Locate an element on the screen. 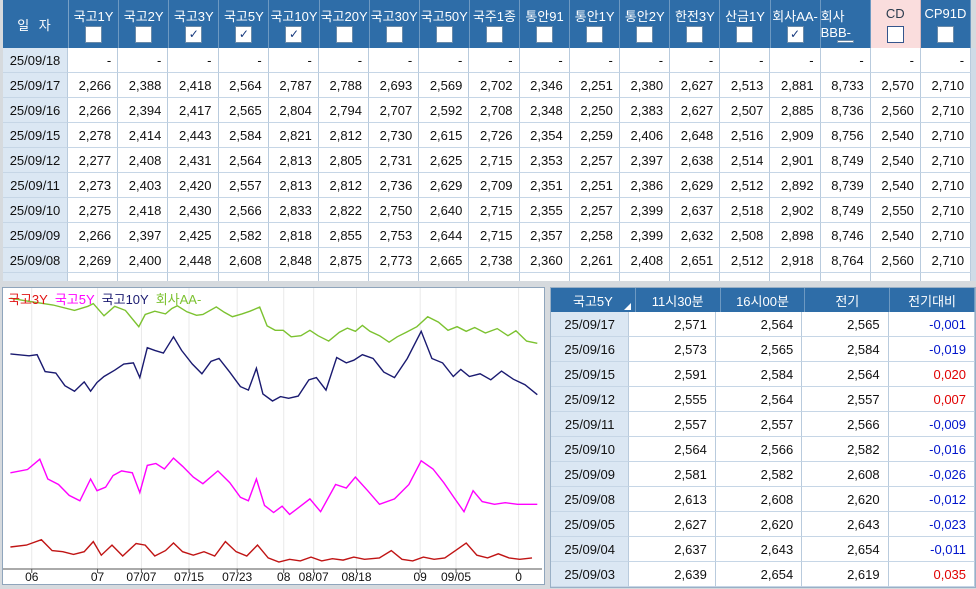 The height and width of the screenshot is (589, 976). legend-item-0: 국고3Y is located at coordinates (28, 298).